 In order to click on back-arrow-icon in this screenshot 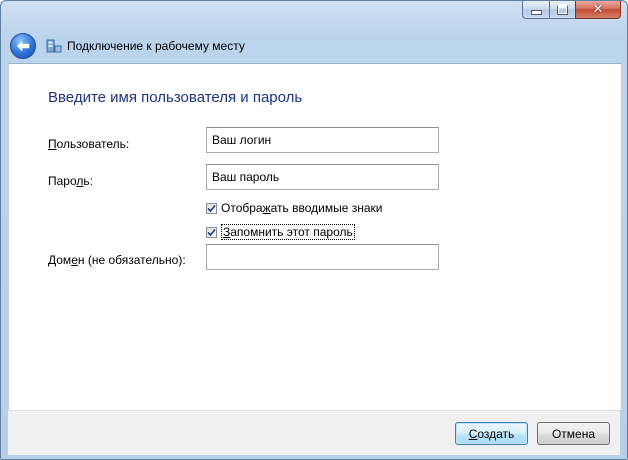, I will do `click(23, 46)`.